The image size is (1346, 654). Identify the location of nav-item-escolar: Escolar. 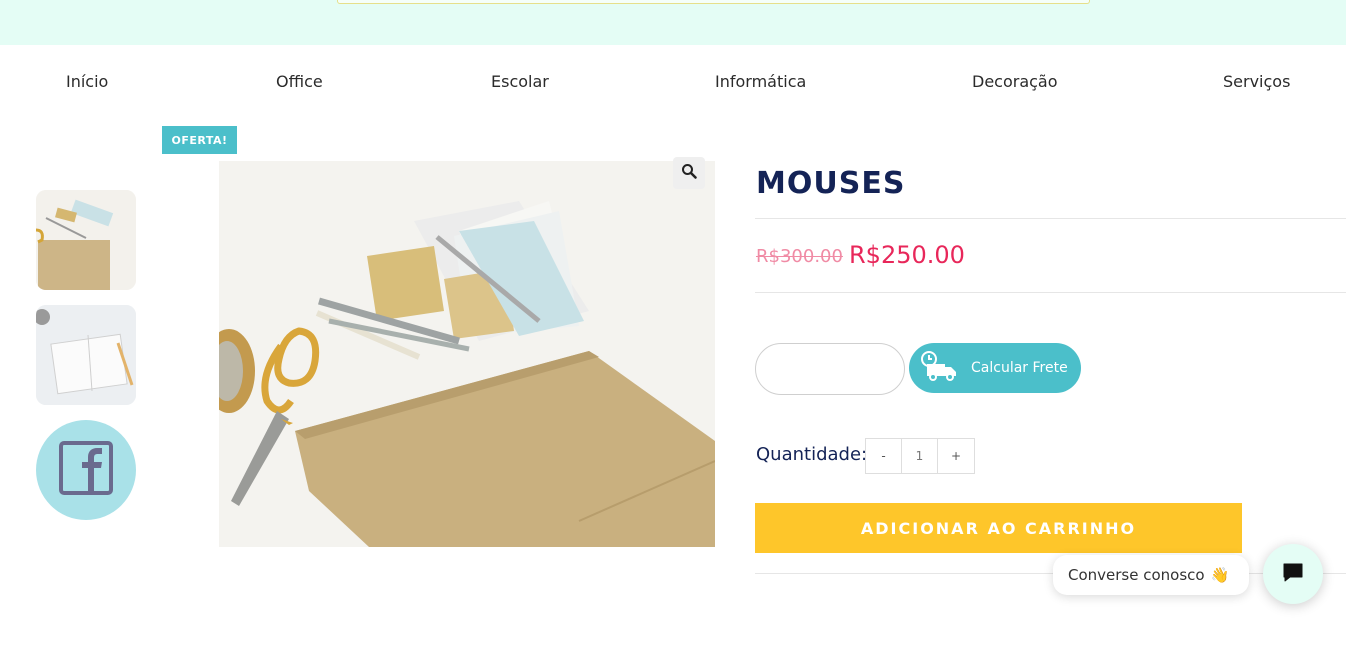
(520, 81).